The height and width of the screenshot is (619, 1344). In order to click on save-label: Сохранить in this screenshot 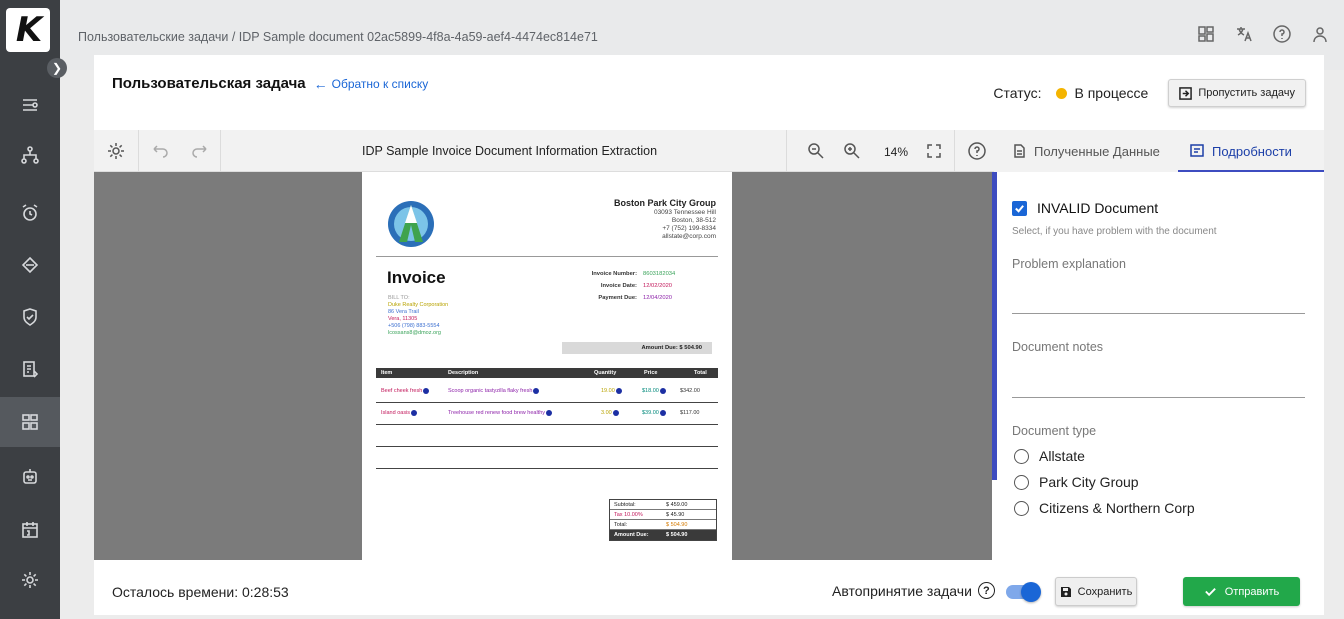, I will do `click(1105, 591)`.